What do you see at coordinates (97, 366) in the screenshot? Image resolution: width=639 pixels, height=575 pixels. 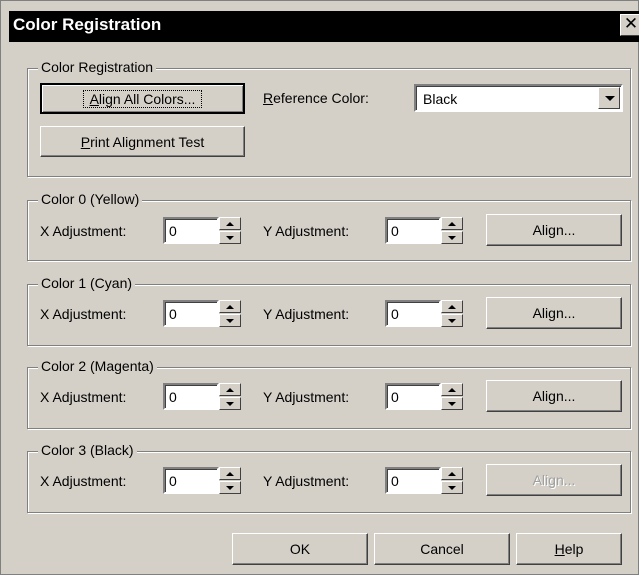 I see `group-label: Color 2 (Magenta)` at bounding box center [97, 366].